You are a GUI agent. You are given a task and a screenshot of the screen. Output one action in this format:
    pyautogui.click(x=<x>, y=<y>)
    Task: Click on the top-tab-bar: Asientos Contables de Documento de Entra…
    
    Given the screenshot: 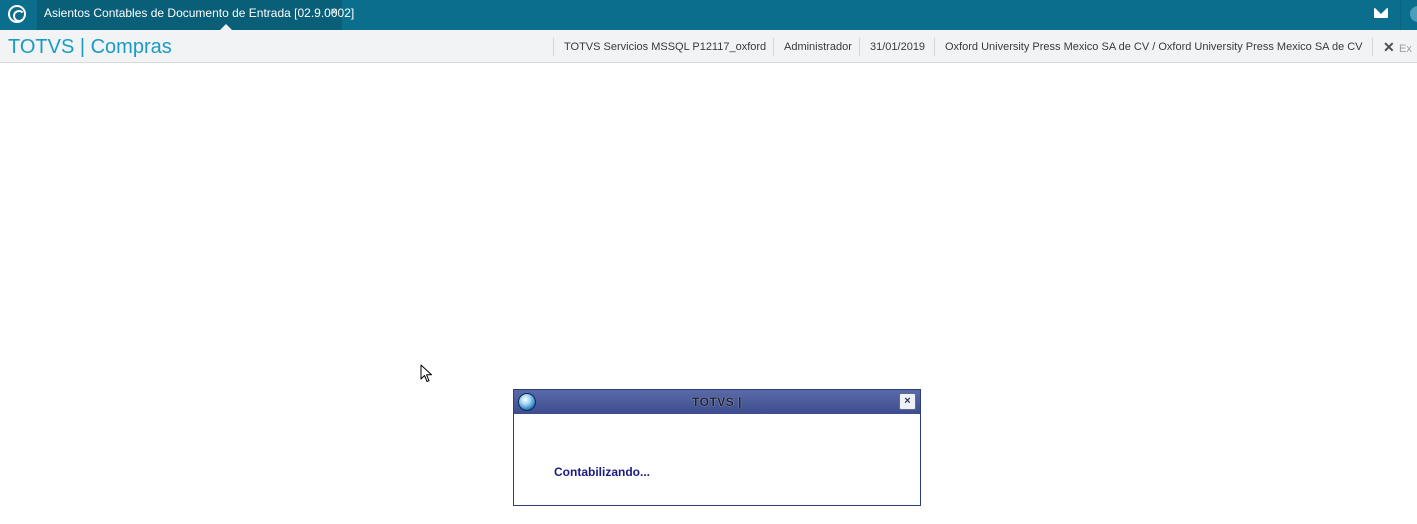 What is the action you would take?
    pyautogui.click(x=708, y=15)
    